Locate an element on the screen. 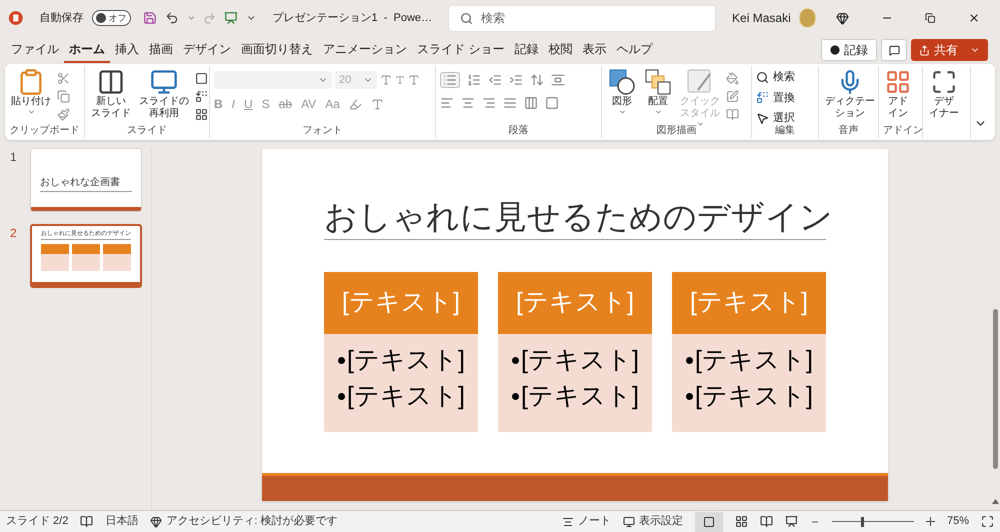  editing-button: 置換 is located at coordinates (775, 98).